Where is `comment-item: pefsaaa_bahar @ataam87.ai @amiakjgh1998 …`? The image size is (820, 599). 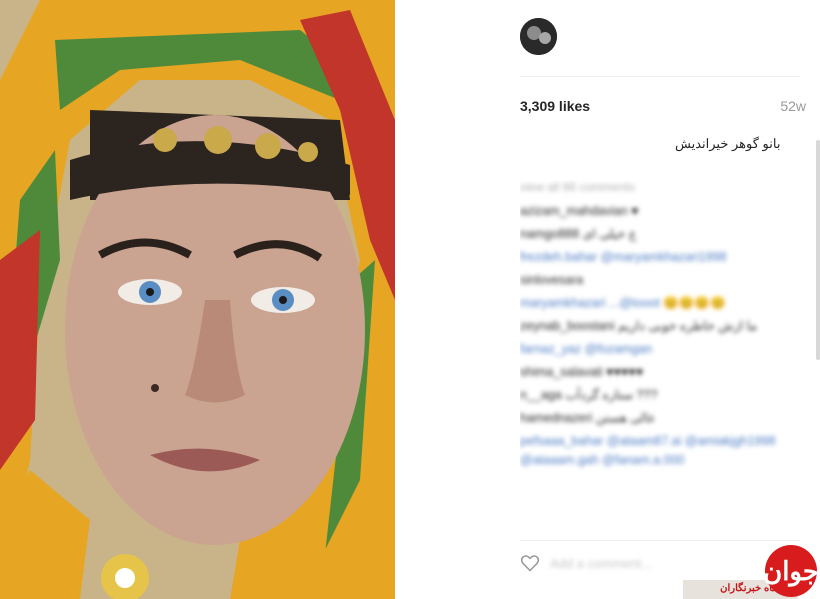 comment-item: pefsaaa_bahar @ataam87.ai @amiakjgh1998 … is located at coordinates (655, 451).